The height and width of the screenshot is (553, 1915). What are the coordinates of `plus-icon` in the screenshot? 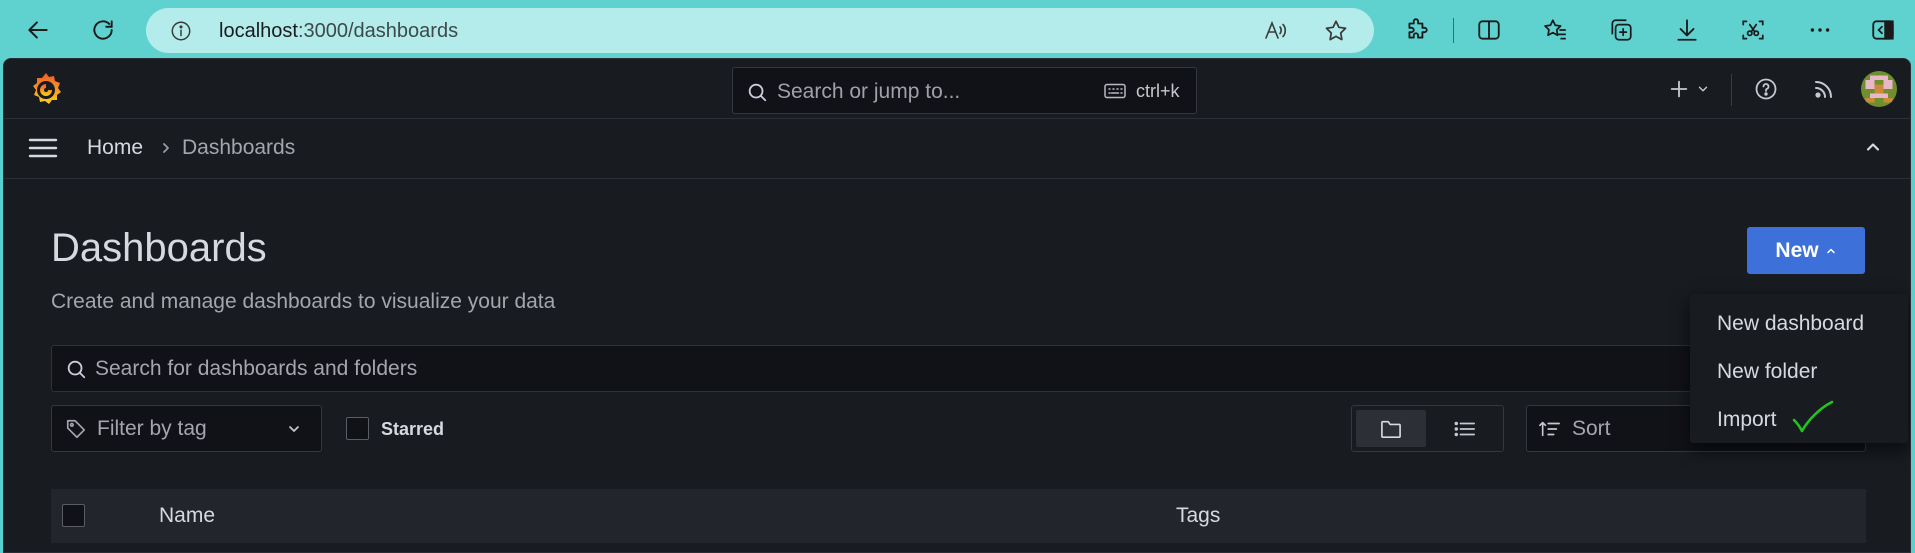 It's located at (1679, 89).